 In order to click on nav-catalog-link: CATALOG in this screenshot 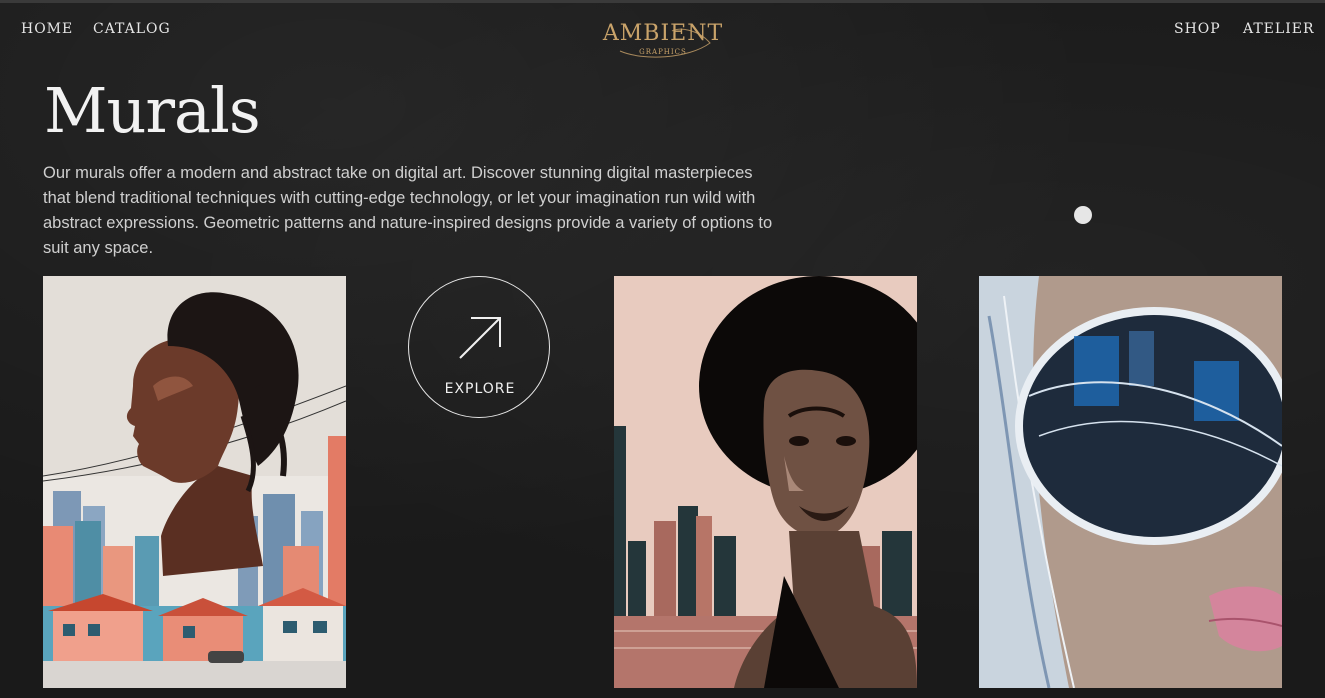, I will do `click(132, 29)`.